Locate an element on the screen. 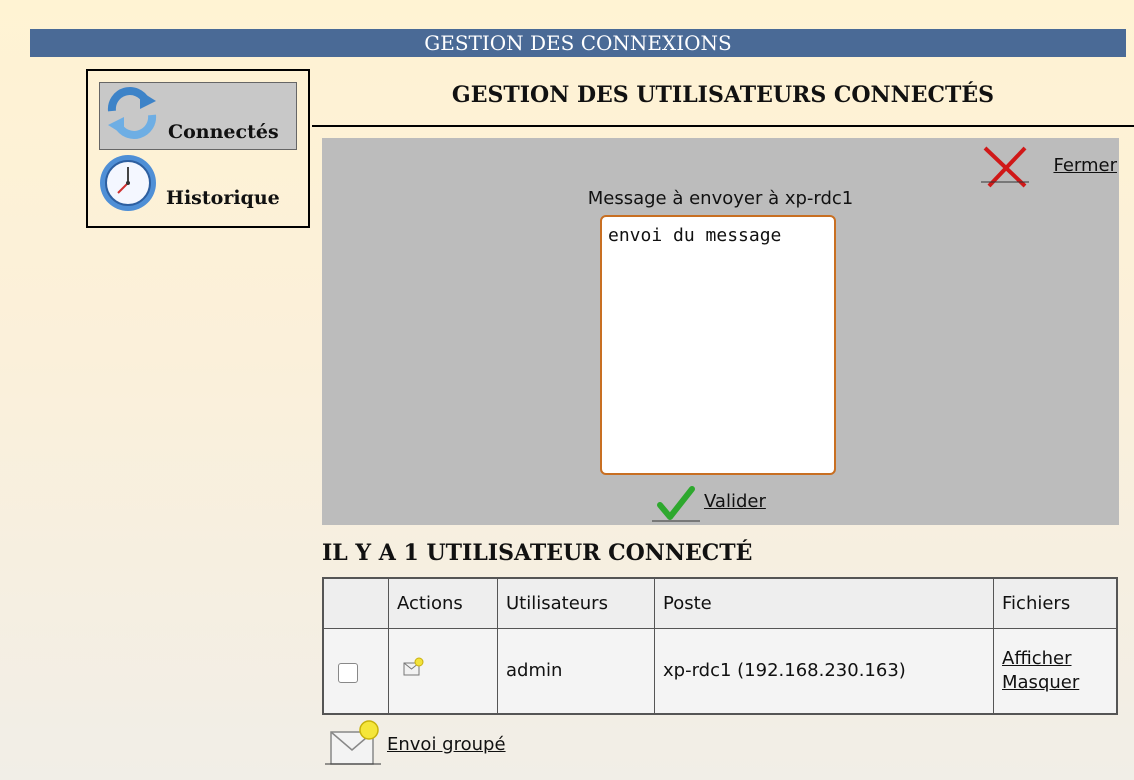 The image size is (1134, 780). validate-button: Valider is located at coordinates (722, 503).